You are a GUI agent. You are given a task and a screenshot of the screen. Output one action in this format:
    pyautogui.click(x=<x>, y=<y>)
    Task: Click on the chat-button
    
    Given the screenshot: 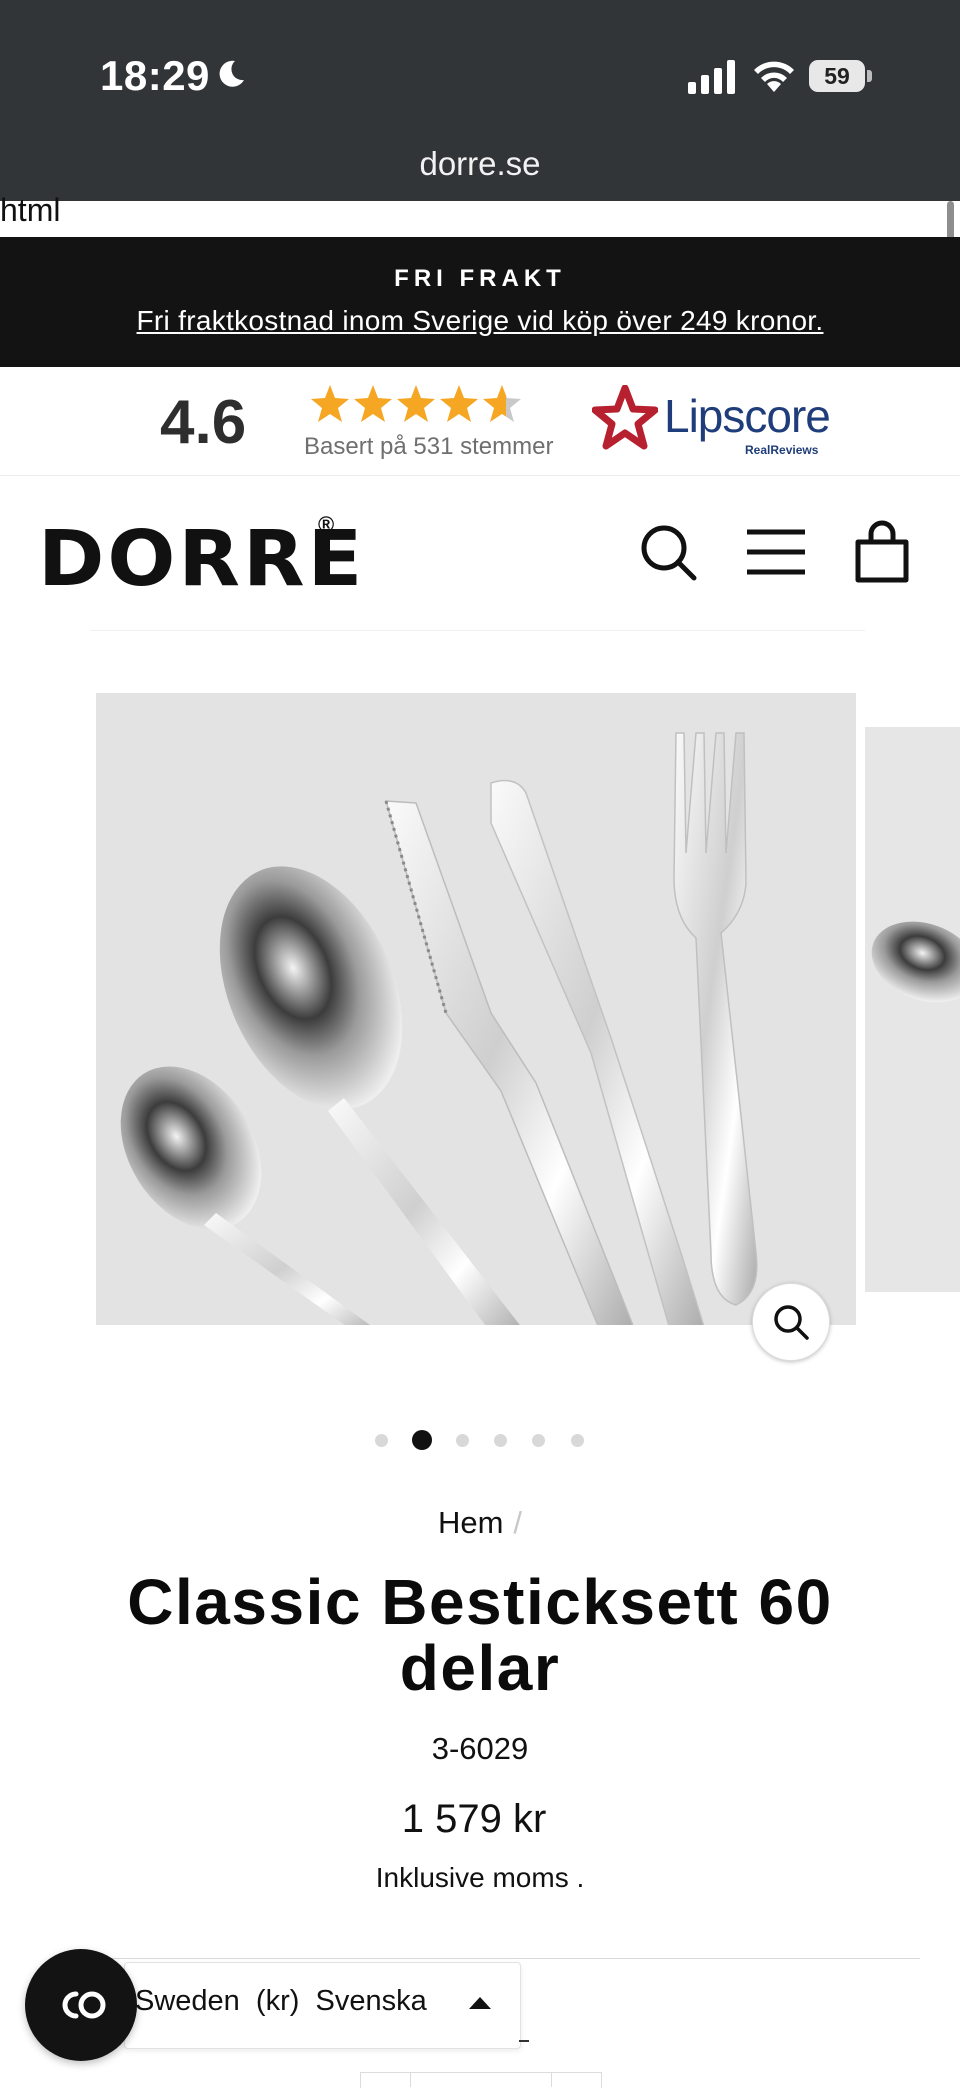 What is the action you would take?
    pyautogui.click(x=81, y=2005)
    